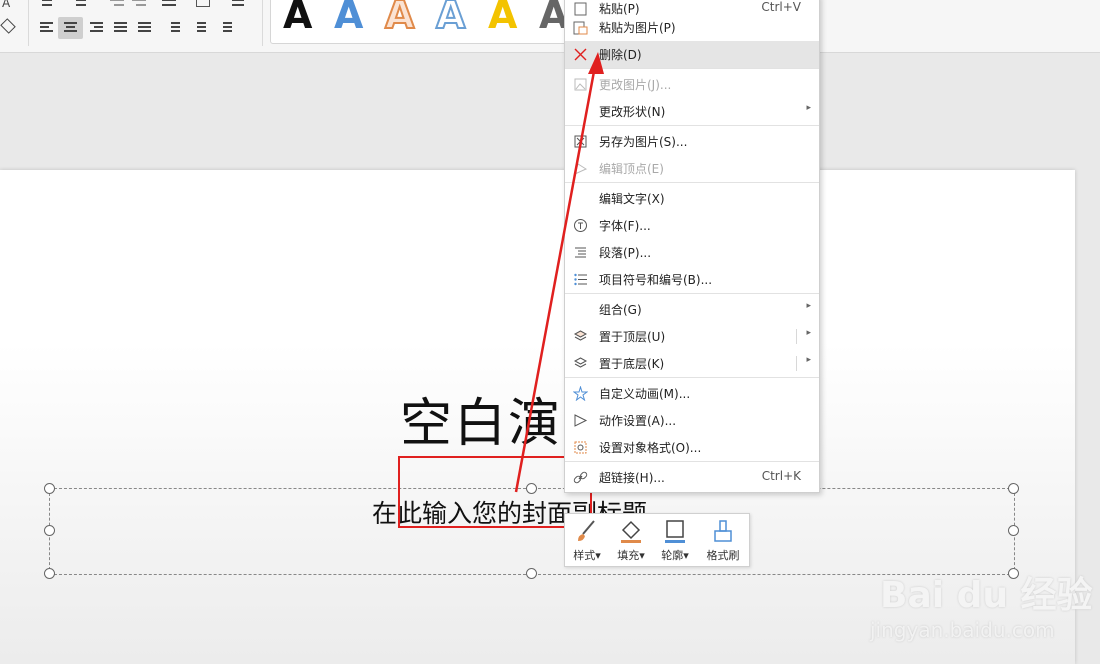 The width and height of the screenshot is (1100, 664). Describe the element at coordinates (675, 531) in the screenshot. I see `outline-icon` at that location.